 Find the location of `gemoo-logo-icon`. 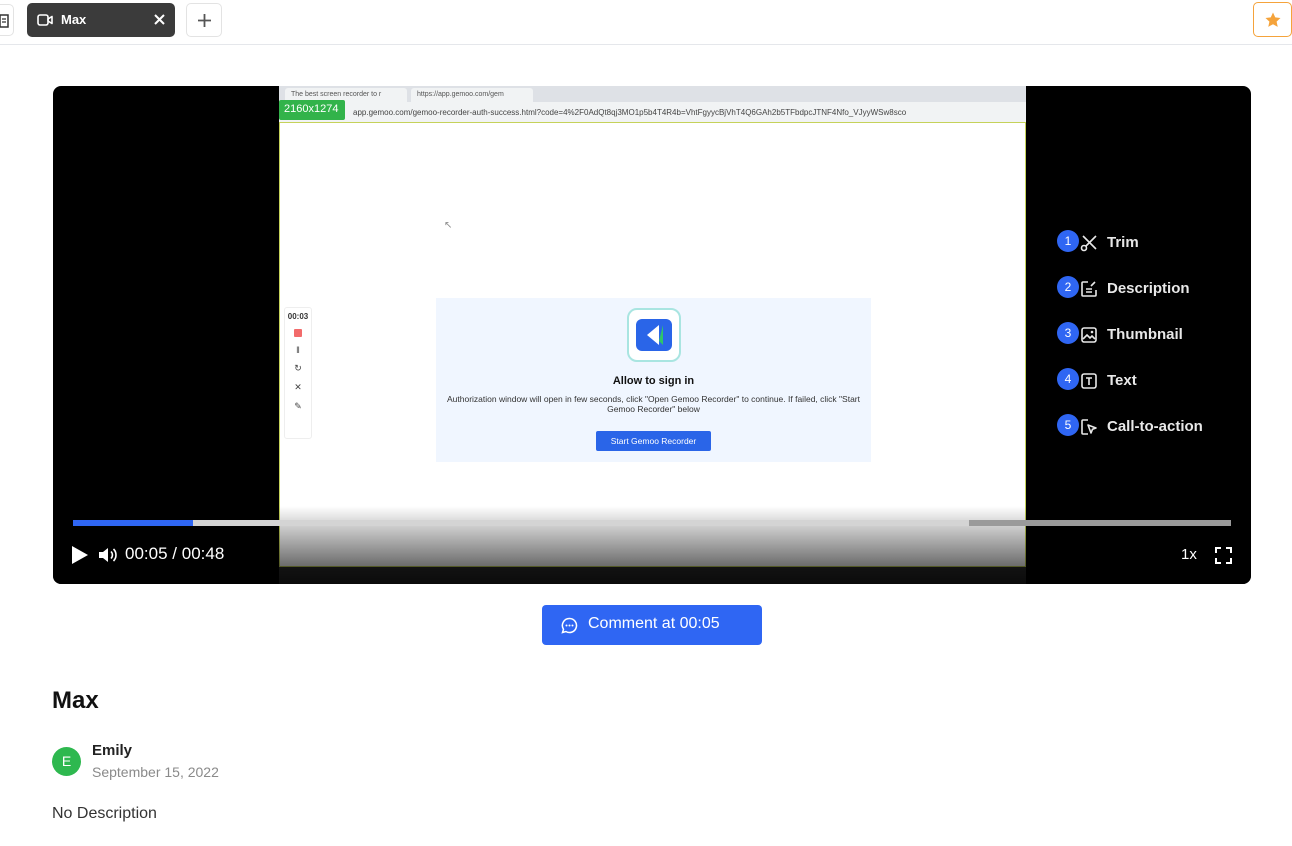

gemoo-logo-icon is located at coordinates (654, 335).